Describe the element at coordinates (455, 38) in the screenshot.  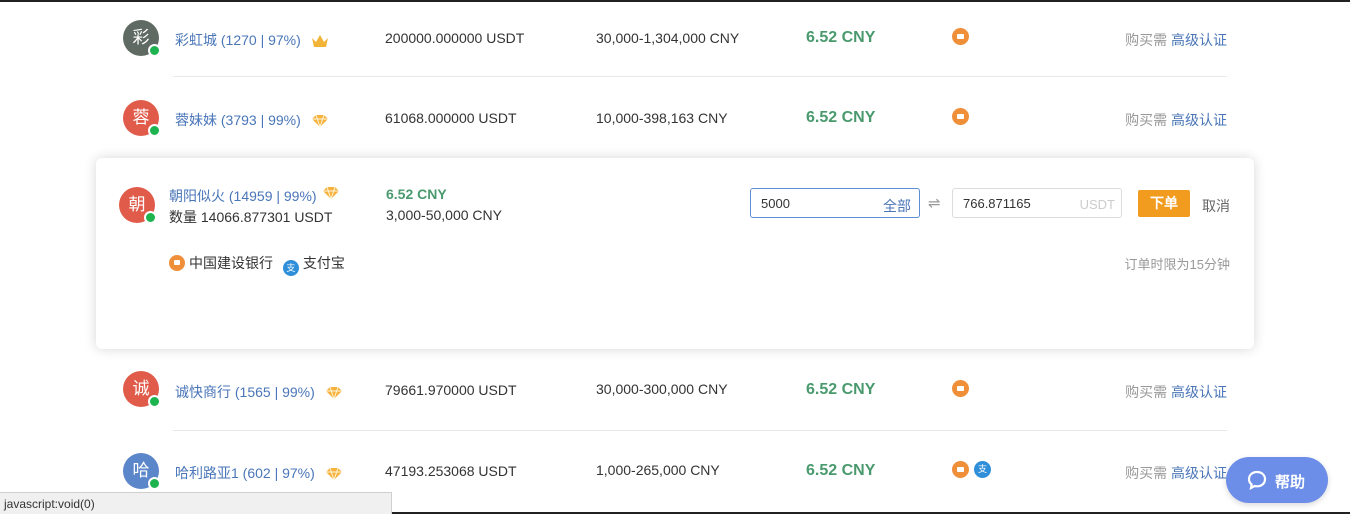
I see `available-amount: 200000.000000 USDT` at that location.